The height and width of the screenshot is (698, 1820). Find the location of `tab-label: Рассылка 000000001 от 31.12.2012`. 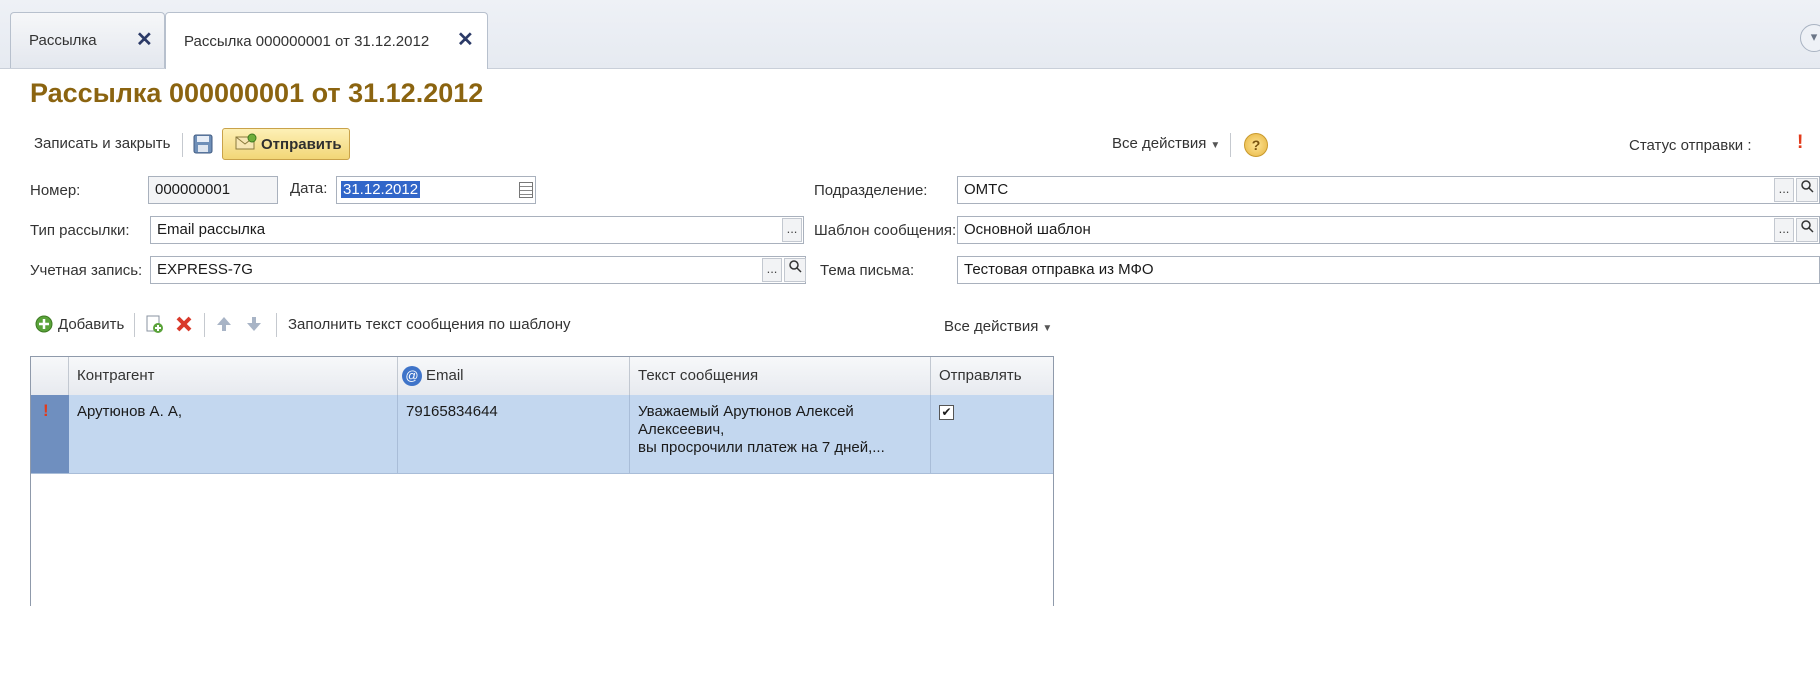

tab-label: Рассылка 000000001 от 31.12.2012 is located at coordinates (307, 41).